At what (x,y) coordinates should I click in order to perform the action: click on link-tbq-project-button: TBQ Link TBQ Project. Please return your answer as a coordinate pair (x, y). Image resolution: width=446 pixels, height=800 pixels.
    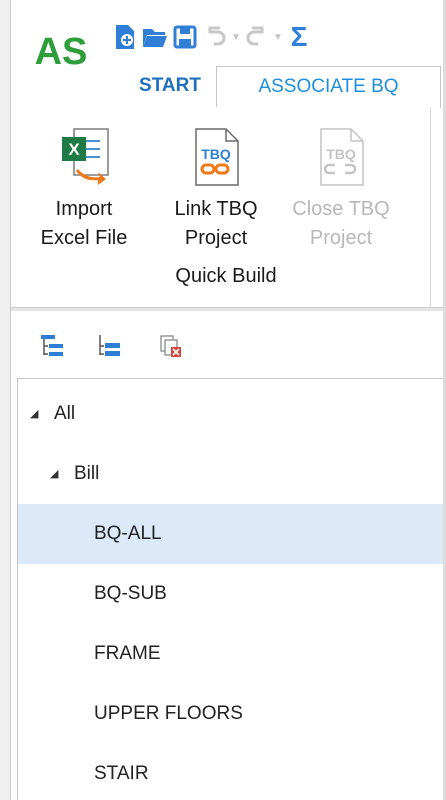
    Looking at the image, I should click on (216, 185).